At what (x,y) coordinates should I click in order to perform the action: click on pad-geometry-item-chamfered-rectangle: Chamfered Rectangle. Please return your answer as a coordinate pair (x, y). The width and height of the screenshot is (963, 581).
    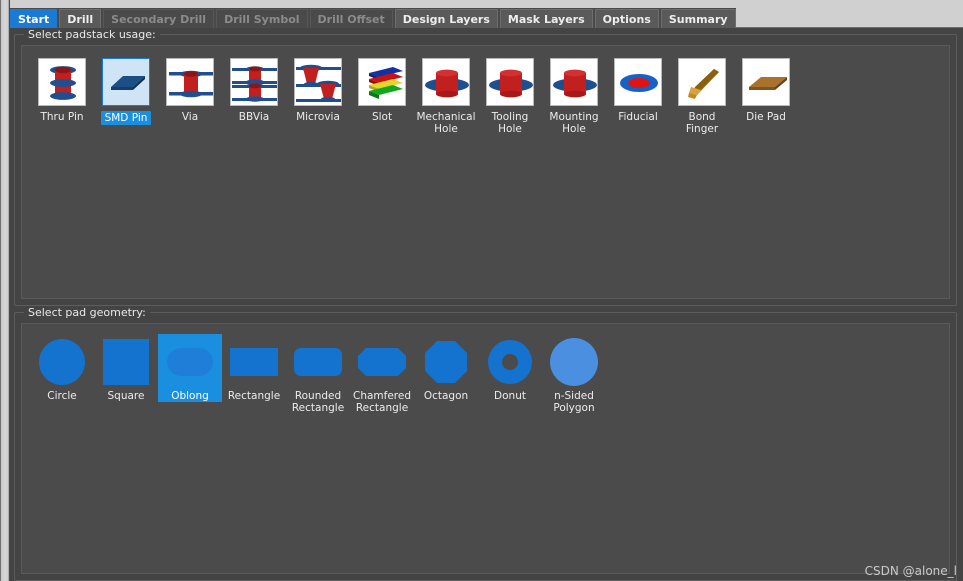
    Looking at the image, I should click on (382, 374).